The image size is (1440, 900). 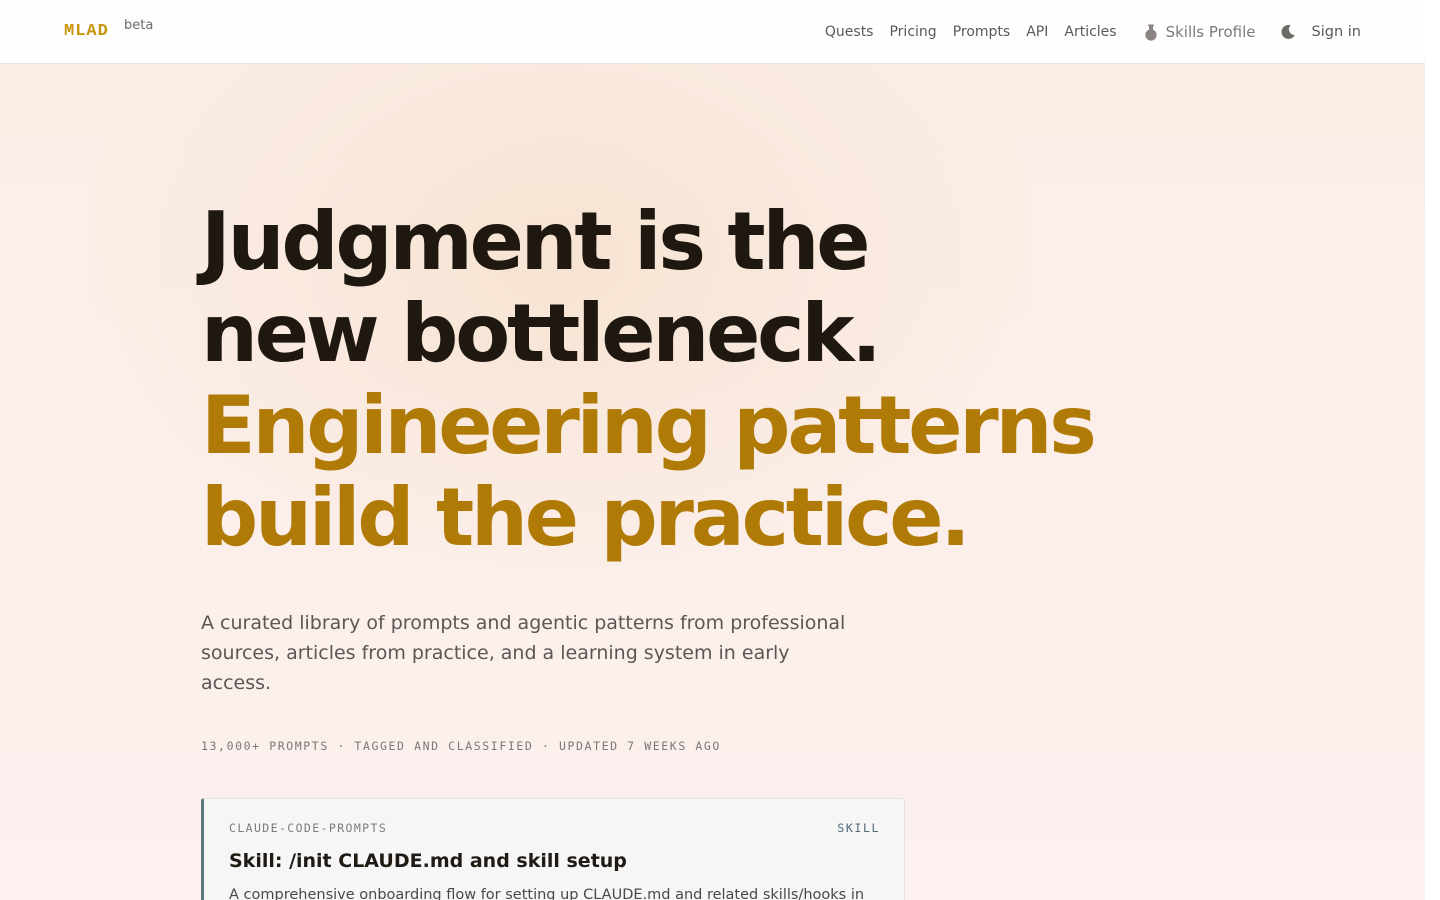 What do you see at coordinates (541, 333) in the screenshot?
I see `hero-title-line-2: new bottleneck.` at bounding box center [541, 333].